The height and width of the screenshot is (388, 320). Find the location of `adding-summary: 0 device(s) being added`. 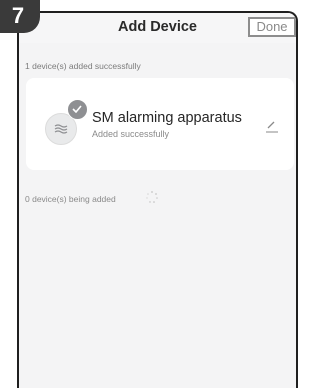

adding-summary: 0 device(s) being added is located at coordinates (70, 199).